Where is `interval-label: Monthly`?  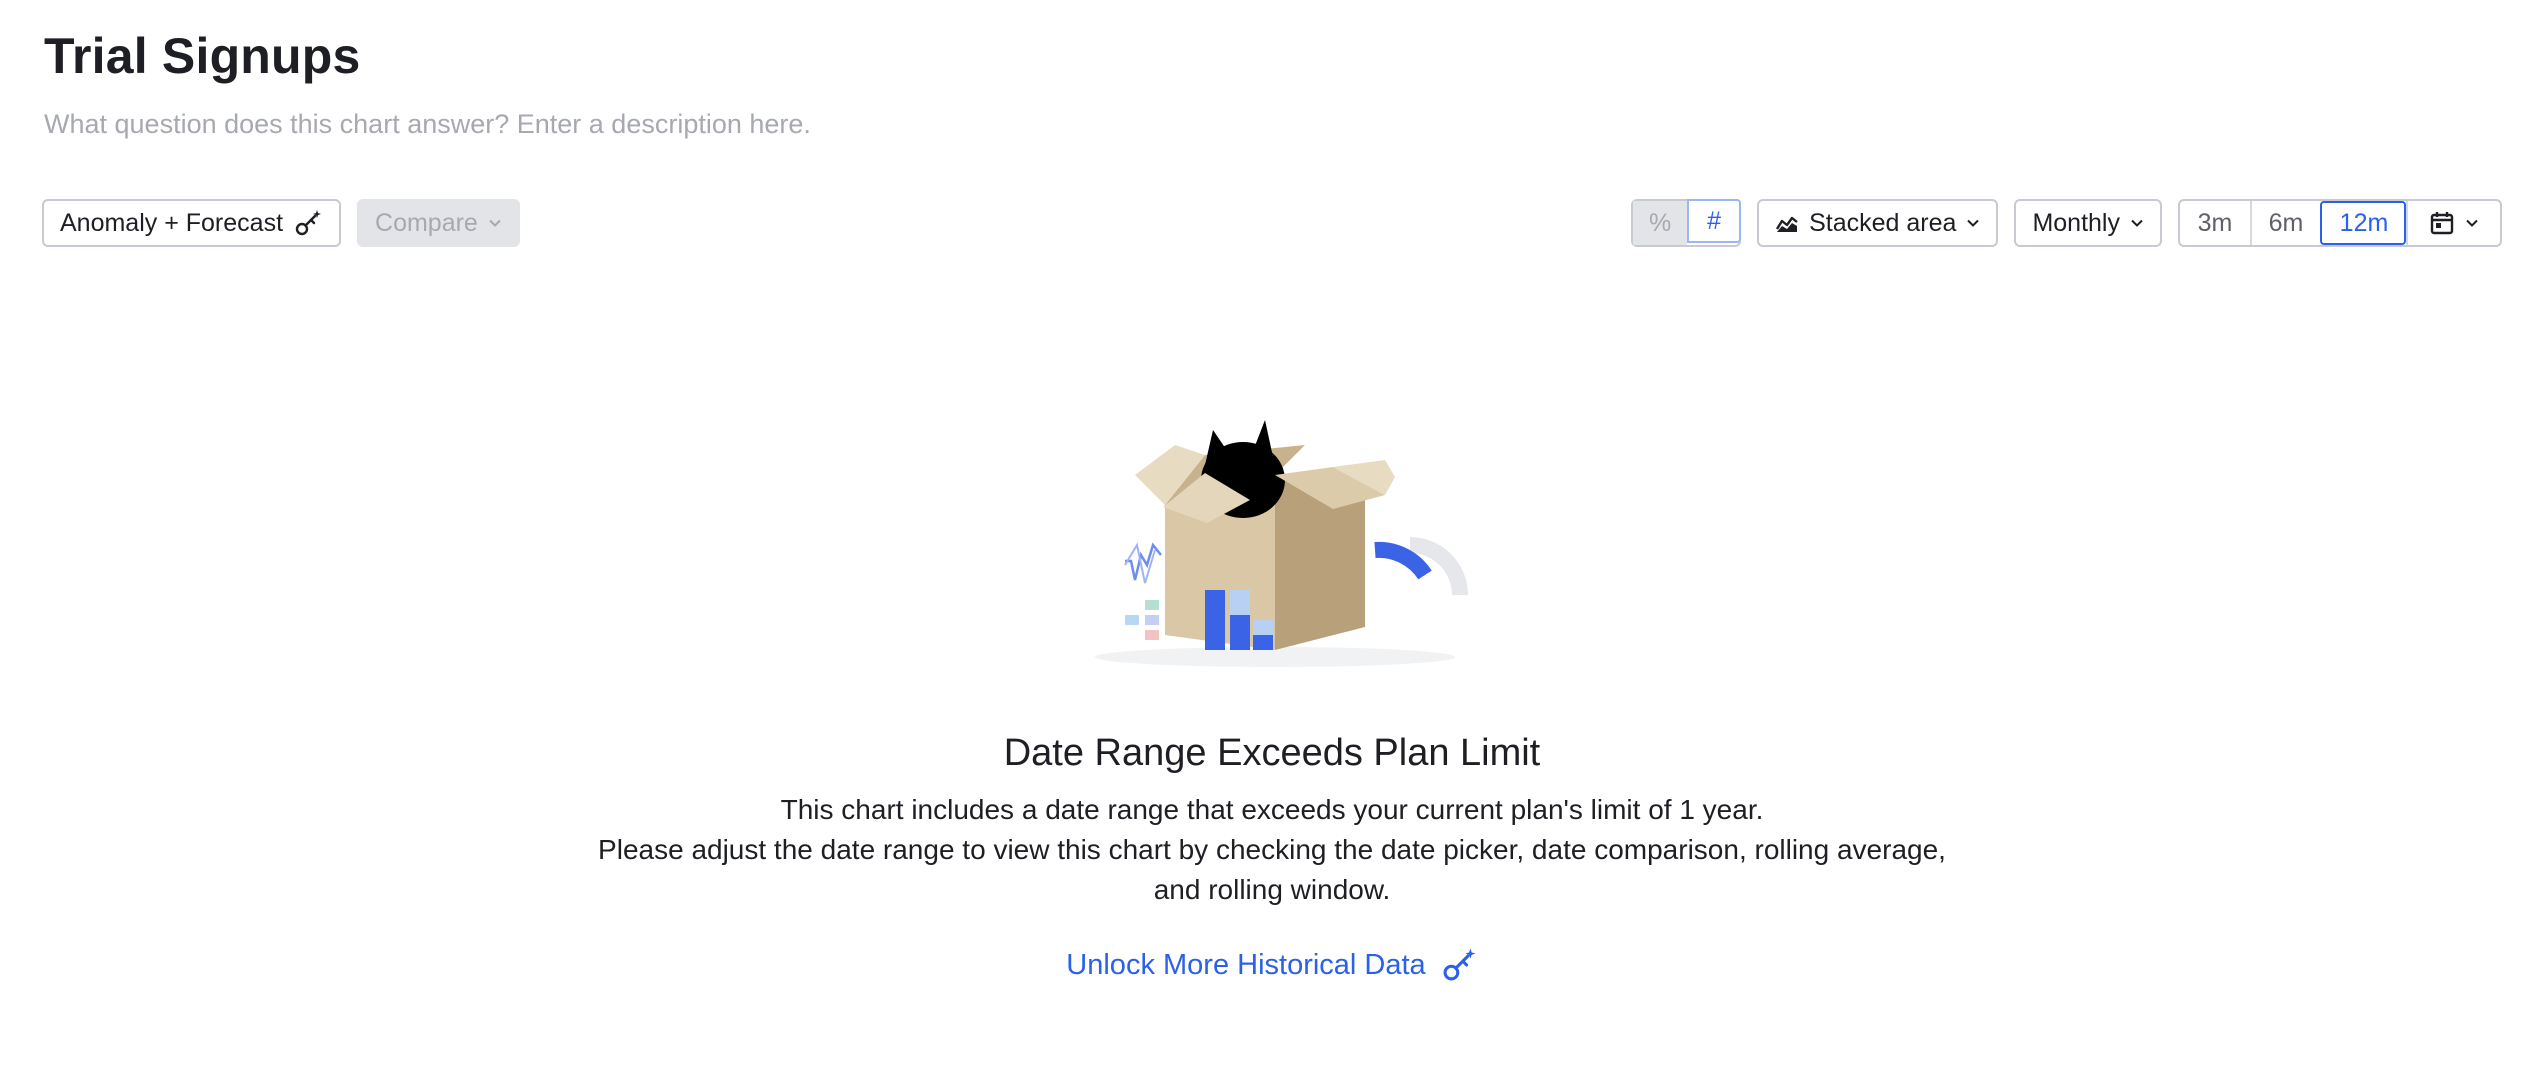 interval-label: Monthly is located at coordinates (2076, 222).